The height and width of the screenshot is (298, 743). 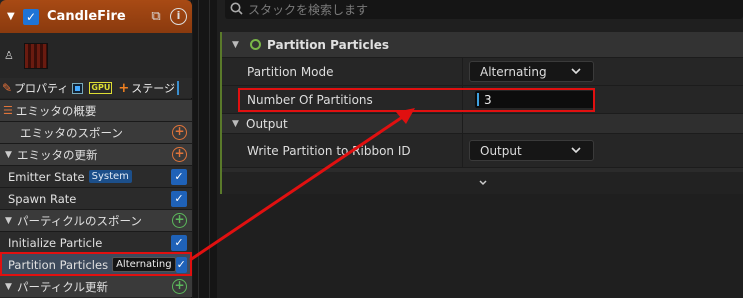 I want to click on module-tag: System, so click(x=110, y=176).